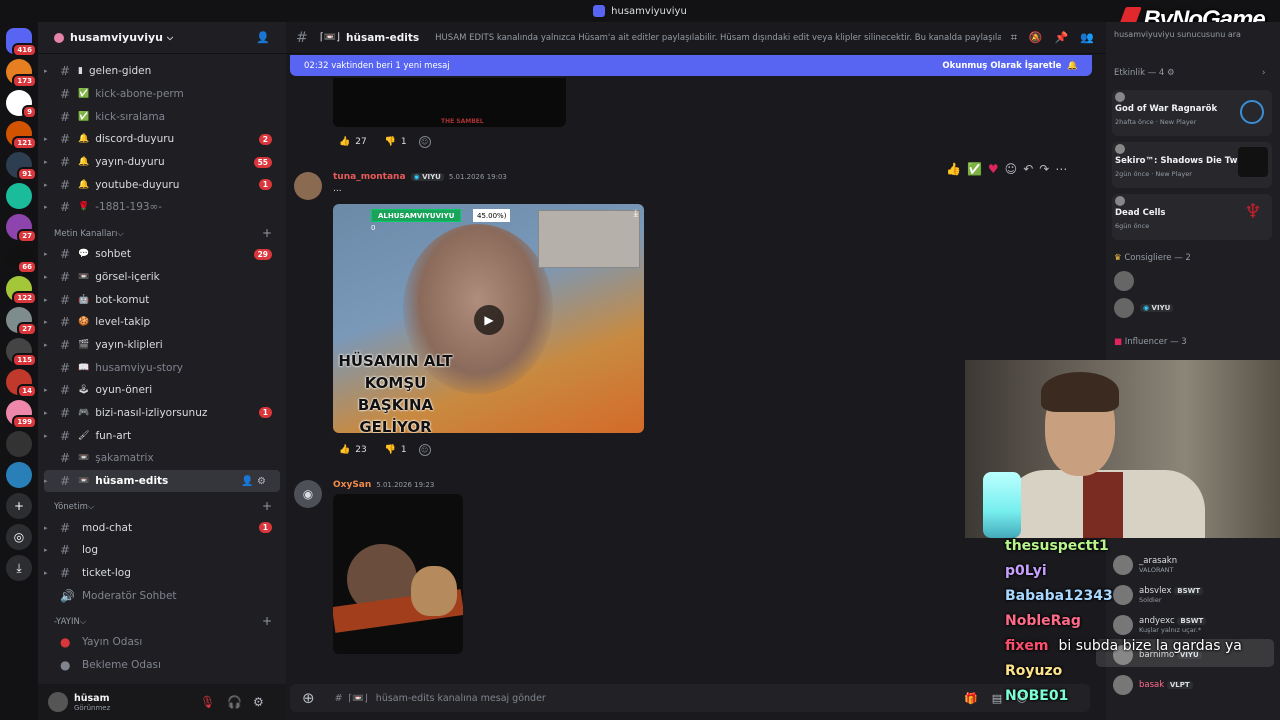  Describe the element at coordinates (21, 104) in the screenshot. I see `server-icon: 9` at that location.